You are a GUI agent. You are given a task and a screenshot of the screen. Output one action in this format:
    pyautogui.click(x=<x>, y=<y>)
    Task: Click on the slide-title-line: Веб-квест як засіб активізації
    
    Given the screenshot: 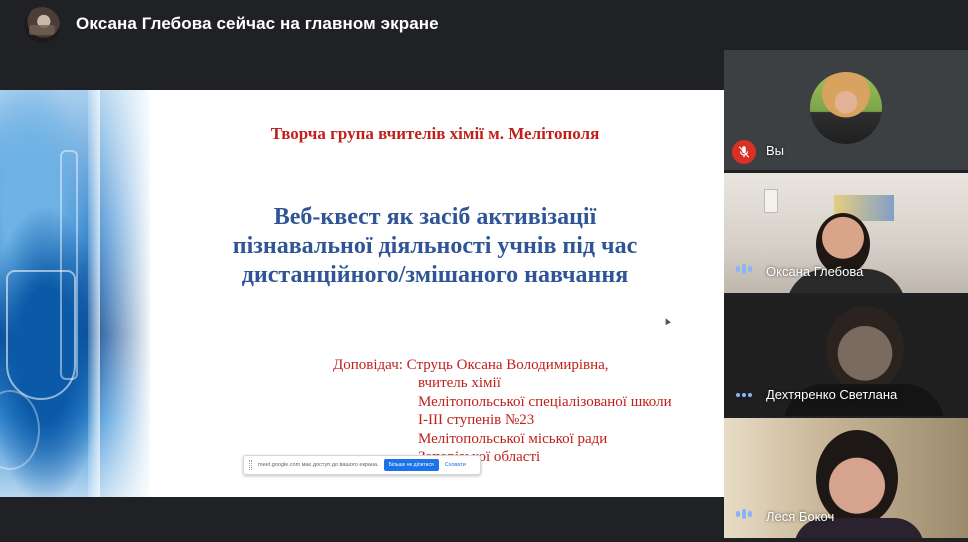 What is the action you would take?
    pyautogui.click(x=435, y=217)
    